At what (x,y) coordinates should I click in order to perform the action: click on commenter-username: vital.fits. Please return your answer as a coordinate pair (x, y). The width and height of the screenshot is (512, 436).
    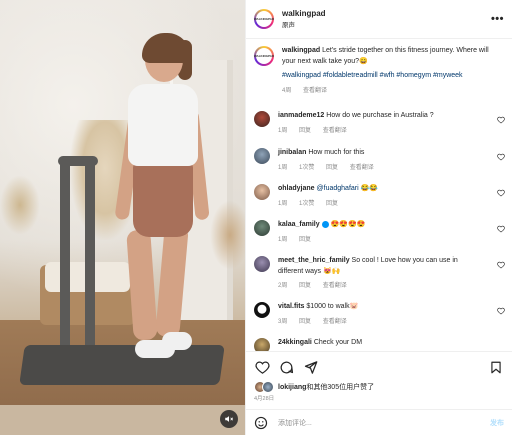
    Looking at the image, I should click on (291, 306).